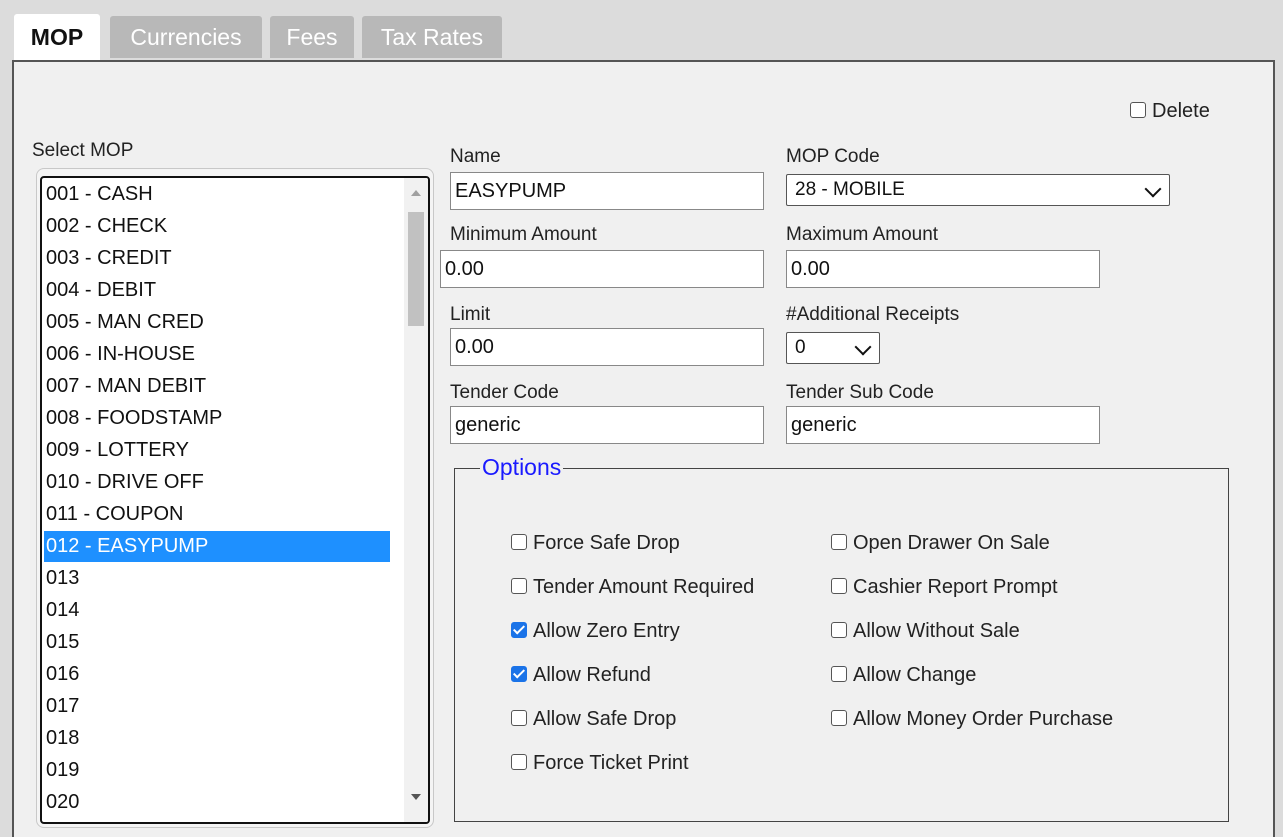 Image resolution: width=1283 pixels, height=837 pixels. Describe the element at coordinates (955, 587) in the screenshot. I see `option-label: Cashier Report Prompt` at that location.